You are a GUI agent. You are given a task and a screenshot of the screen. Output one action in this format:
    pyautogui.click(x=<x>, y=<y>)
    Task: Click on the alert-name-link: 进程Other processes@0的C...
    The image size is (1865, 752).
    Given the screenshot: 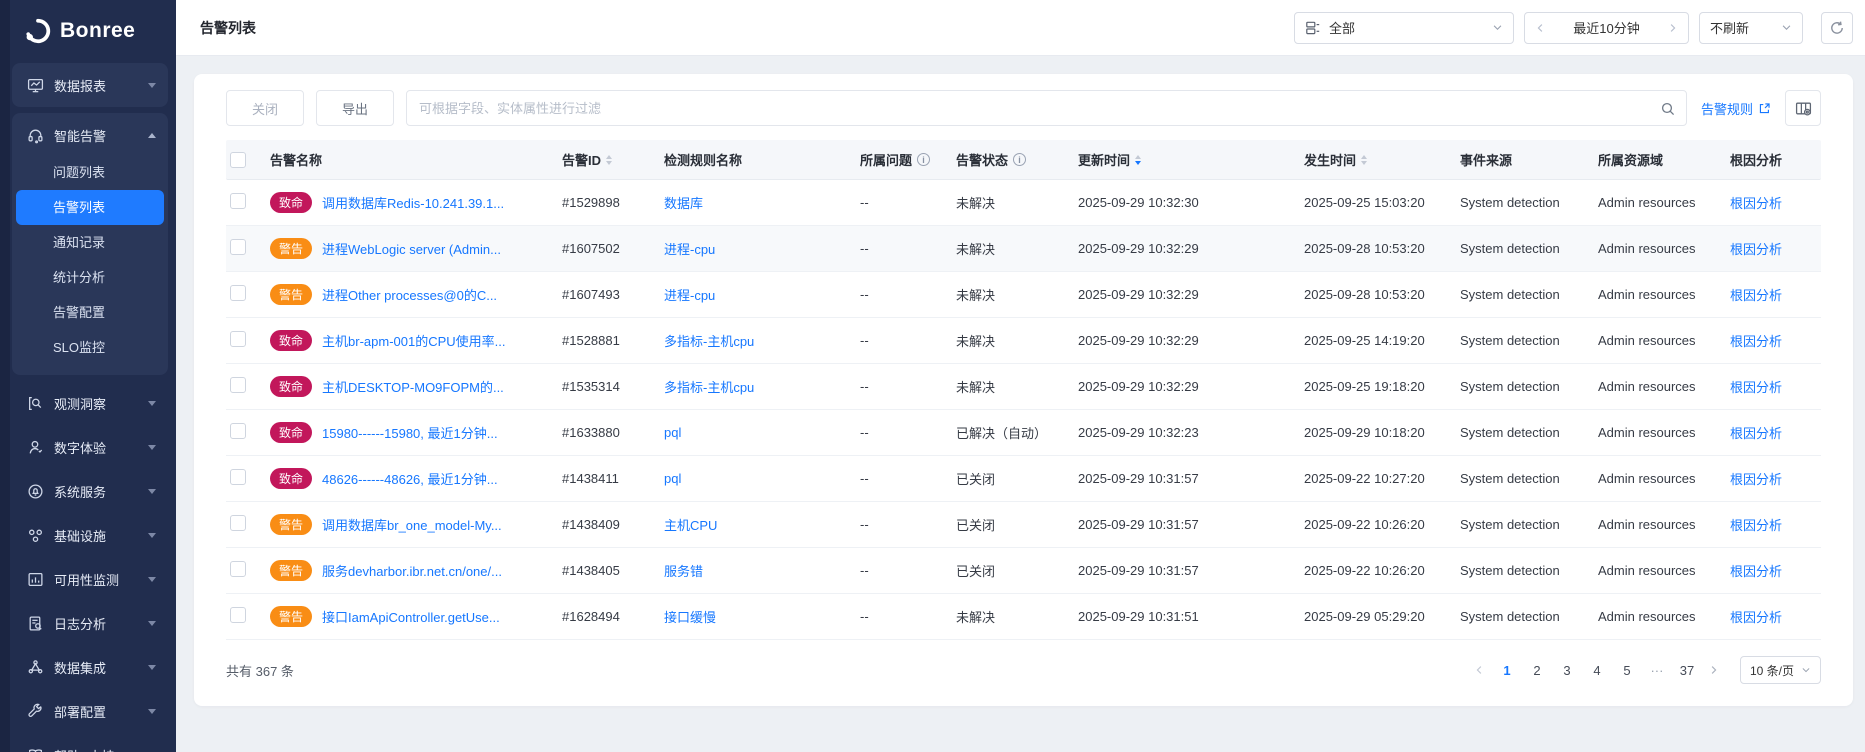 What is the action you would take?
    pyautogui.click(x=409, y=294)
    